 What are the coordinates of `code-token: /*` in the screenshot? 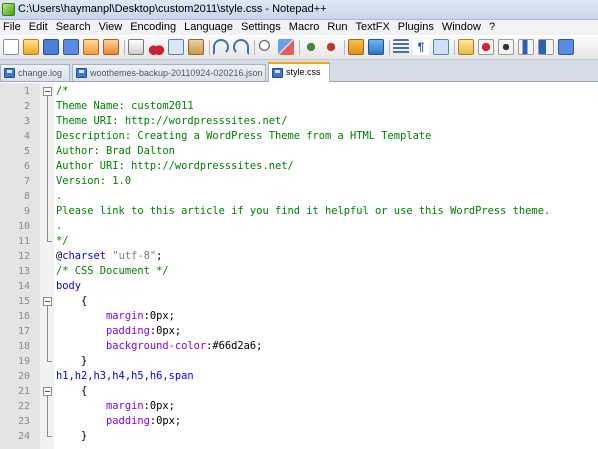 It's located at (62, 91).